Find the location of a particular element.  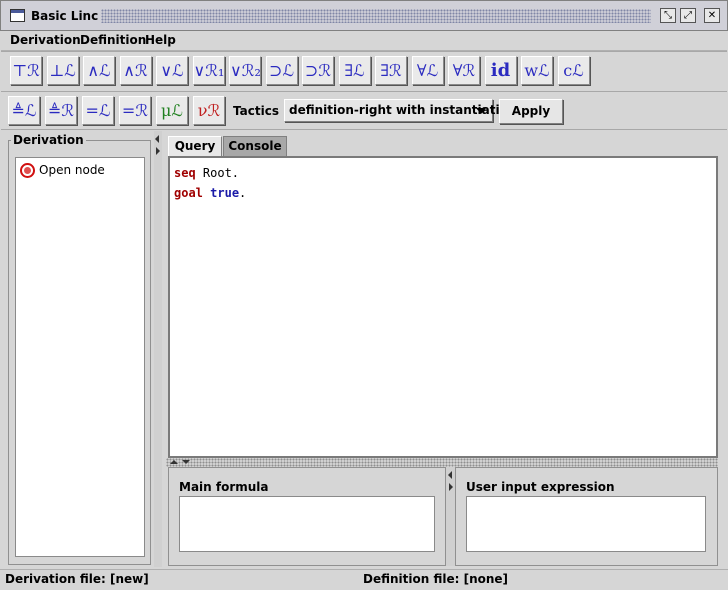

defeq-right-icon: ≜ℛ is located at coordinates (61, 110).